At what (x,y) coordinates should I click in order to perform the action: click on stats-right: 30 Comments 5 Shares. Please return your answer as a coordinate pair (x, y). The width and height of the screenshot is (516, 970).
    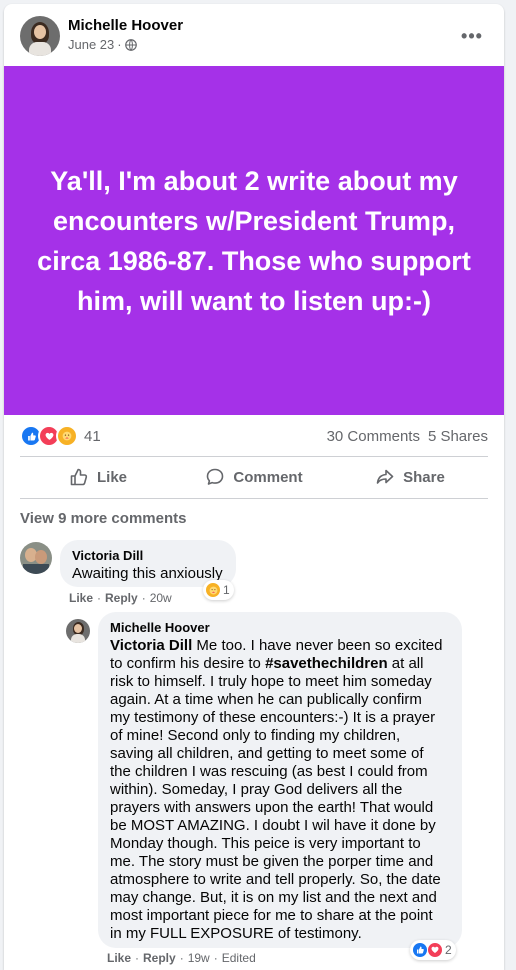
    Looking at the image, I should click on (407, 436).